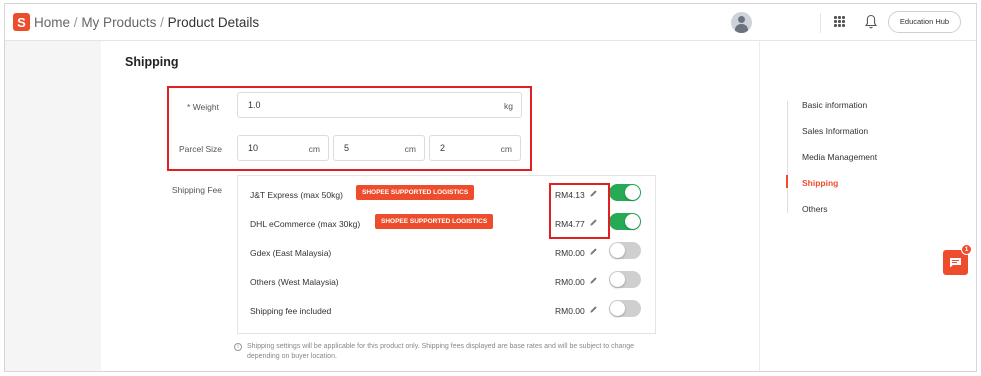  I want to click on highlight-box-prices, so click(579, 211).